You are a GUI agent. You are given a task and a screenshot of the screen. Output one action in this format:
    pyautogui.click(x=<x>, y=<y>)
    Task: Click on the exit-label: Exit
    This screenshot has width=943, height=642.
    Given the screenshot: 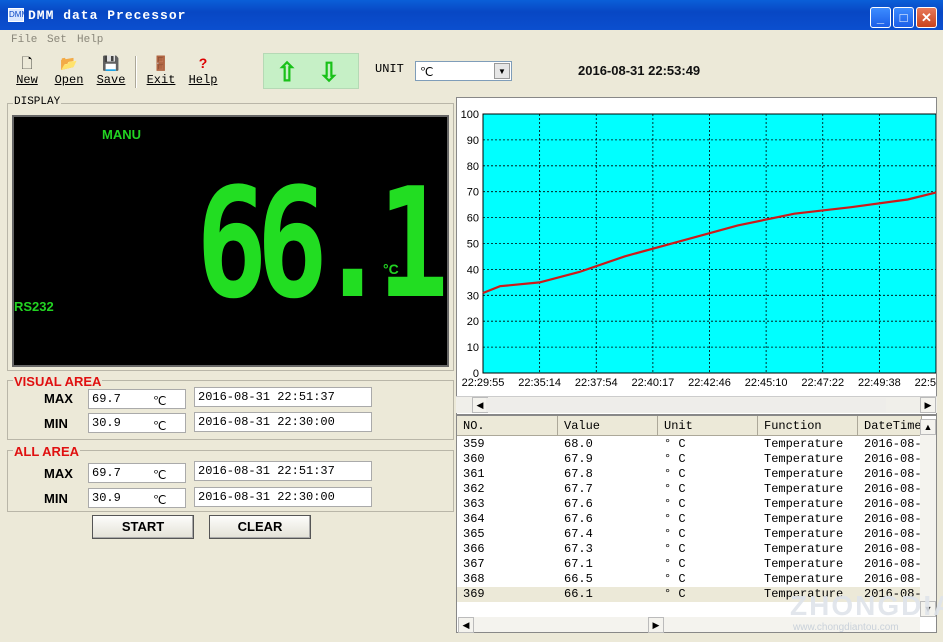 What is the action you would take?
    pyautogui.click(x=161, y=80)
    